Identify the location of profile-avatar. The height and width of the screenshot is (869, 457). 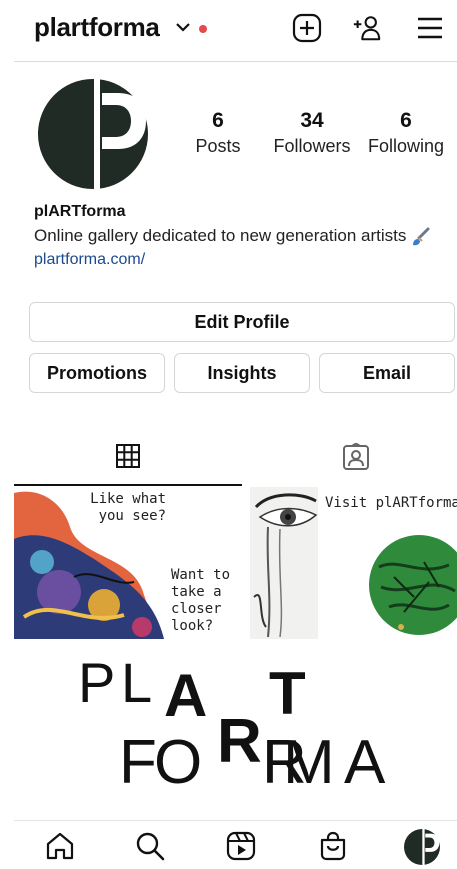
(93, 134).